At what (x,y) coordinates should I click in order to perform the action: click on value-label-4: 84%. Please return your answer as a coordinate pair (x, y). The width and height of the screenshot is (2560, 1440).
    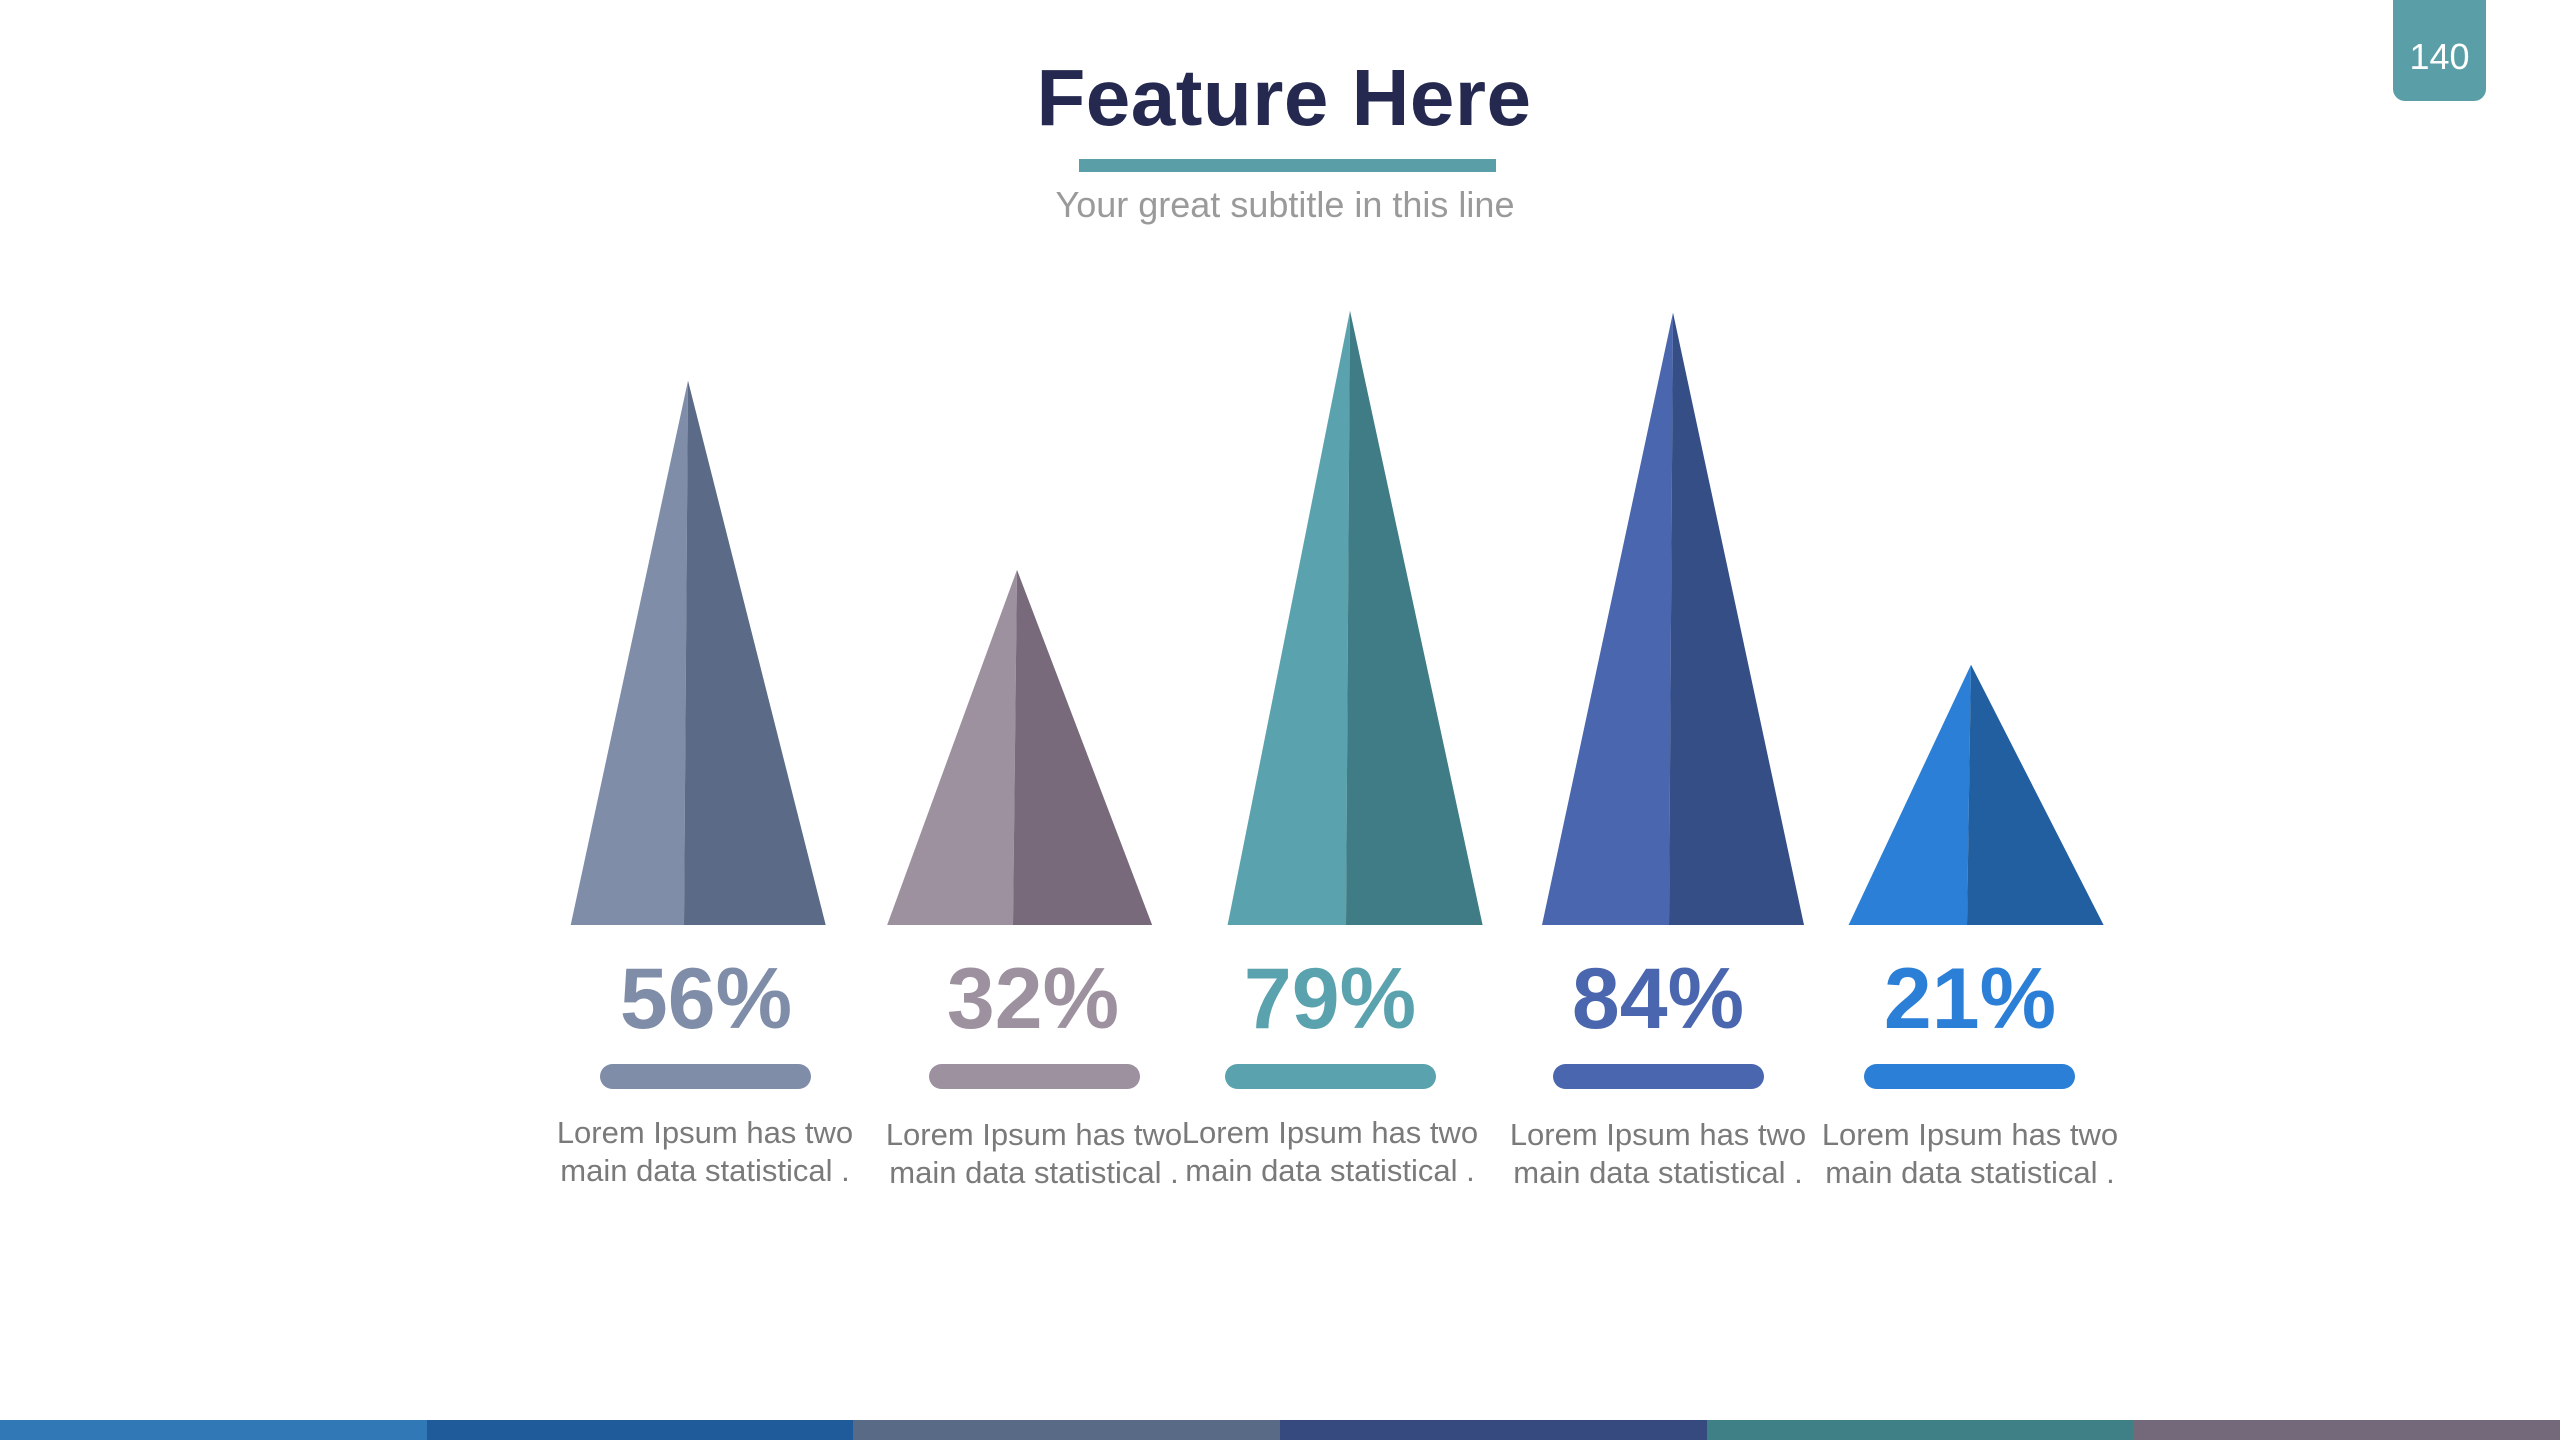
    Looking at the image, I should click on (1658, 999).